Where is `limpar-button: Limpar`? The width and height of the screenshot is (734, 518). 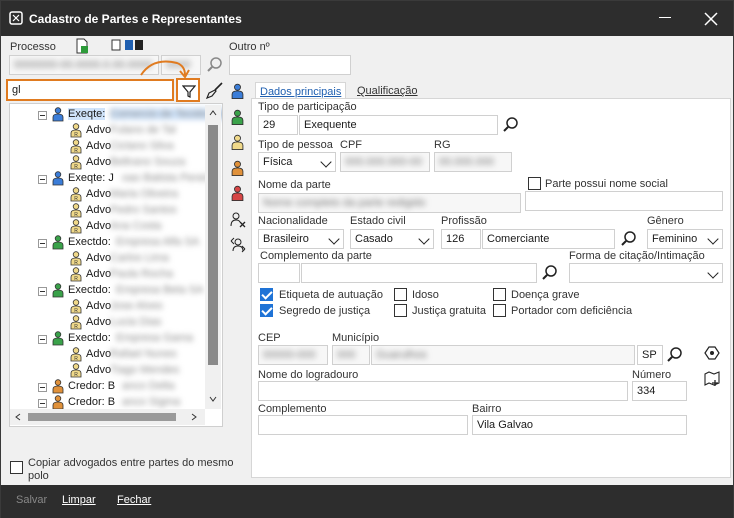 limpar-button: Limpar is located at coordinates (79, 500).